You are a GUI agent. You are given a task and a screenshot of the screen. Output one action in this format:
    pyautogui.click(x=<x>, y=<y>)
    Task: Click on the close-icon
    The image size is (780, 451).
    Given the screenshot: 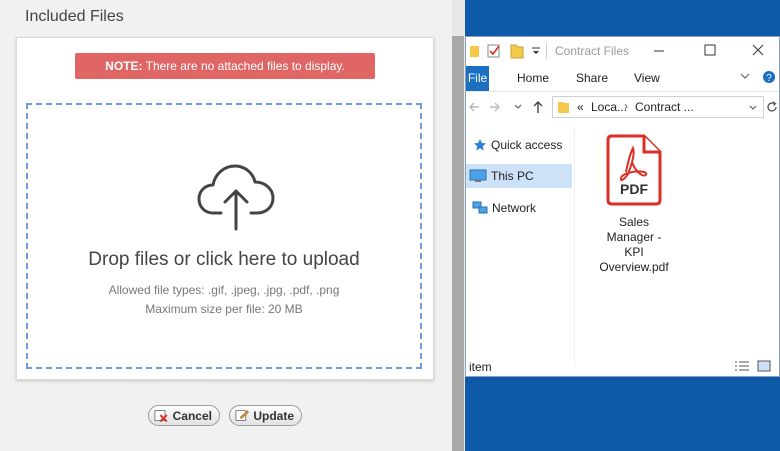 What is the action you would take?
    pyautogui.click(x=758, y=50)
    